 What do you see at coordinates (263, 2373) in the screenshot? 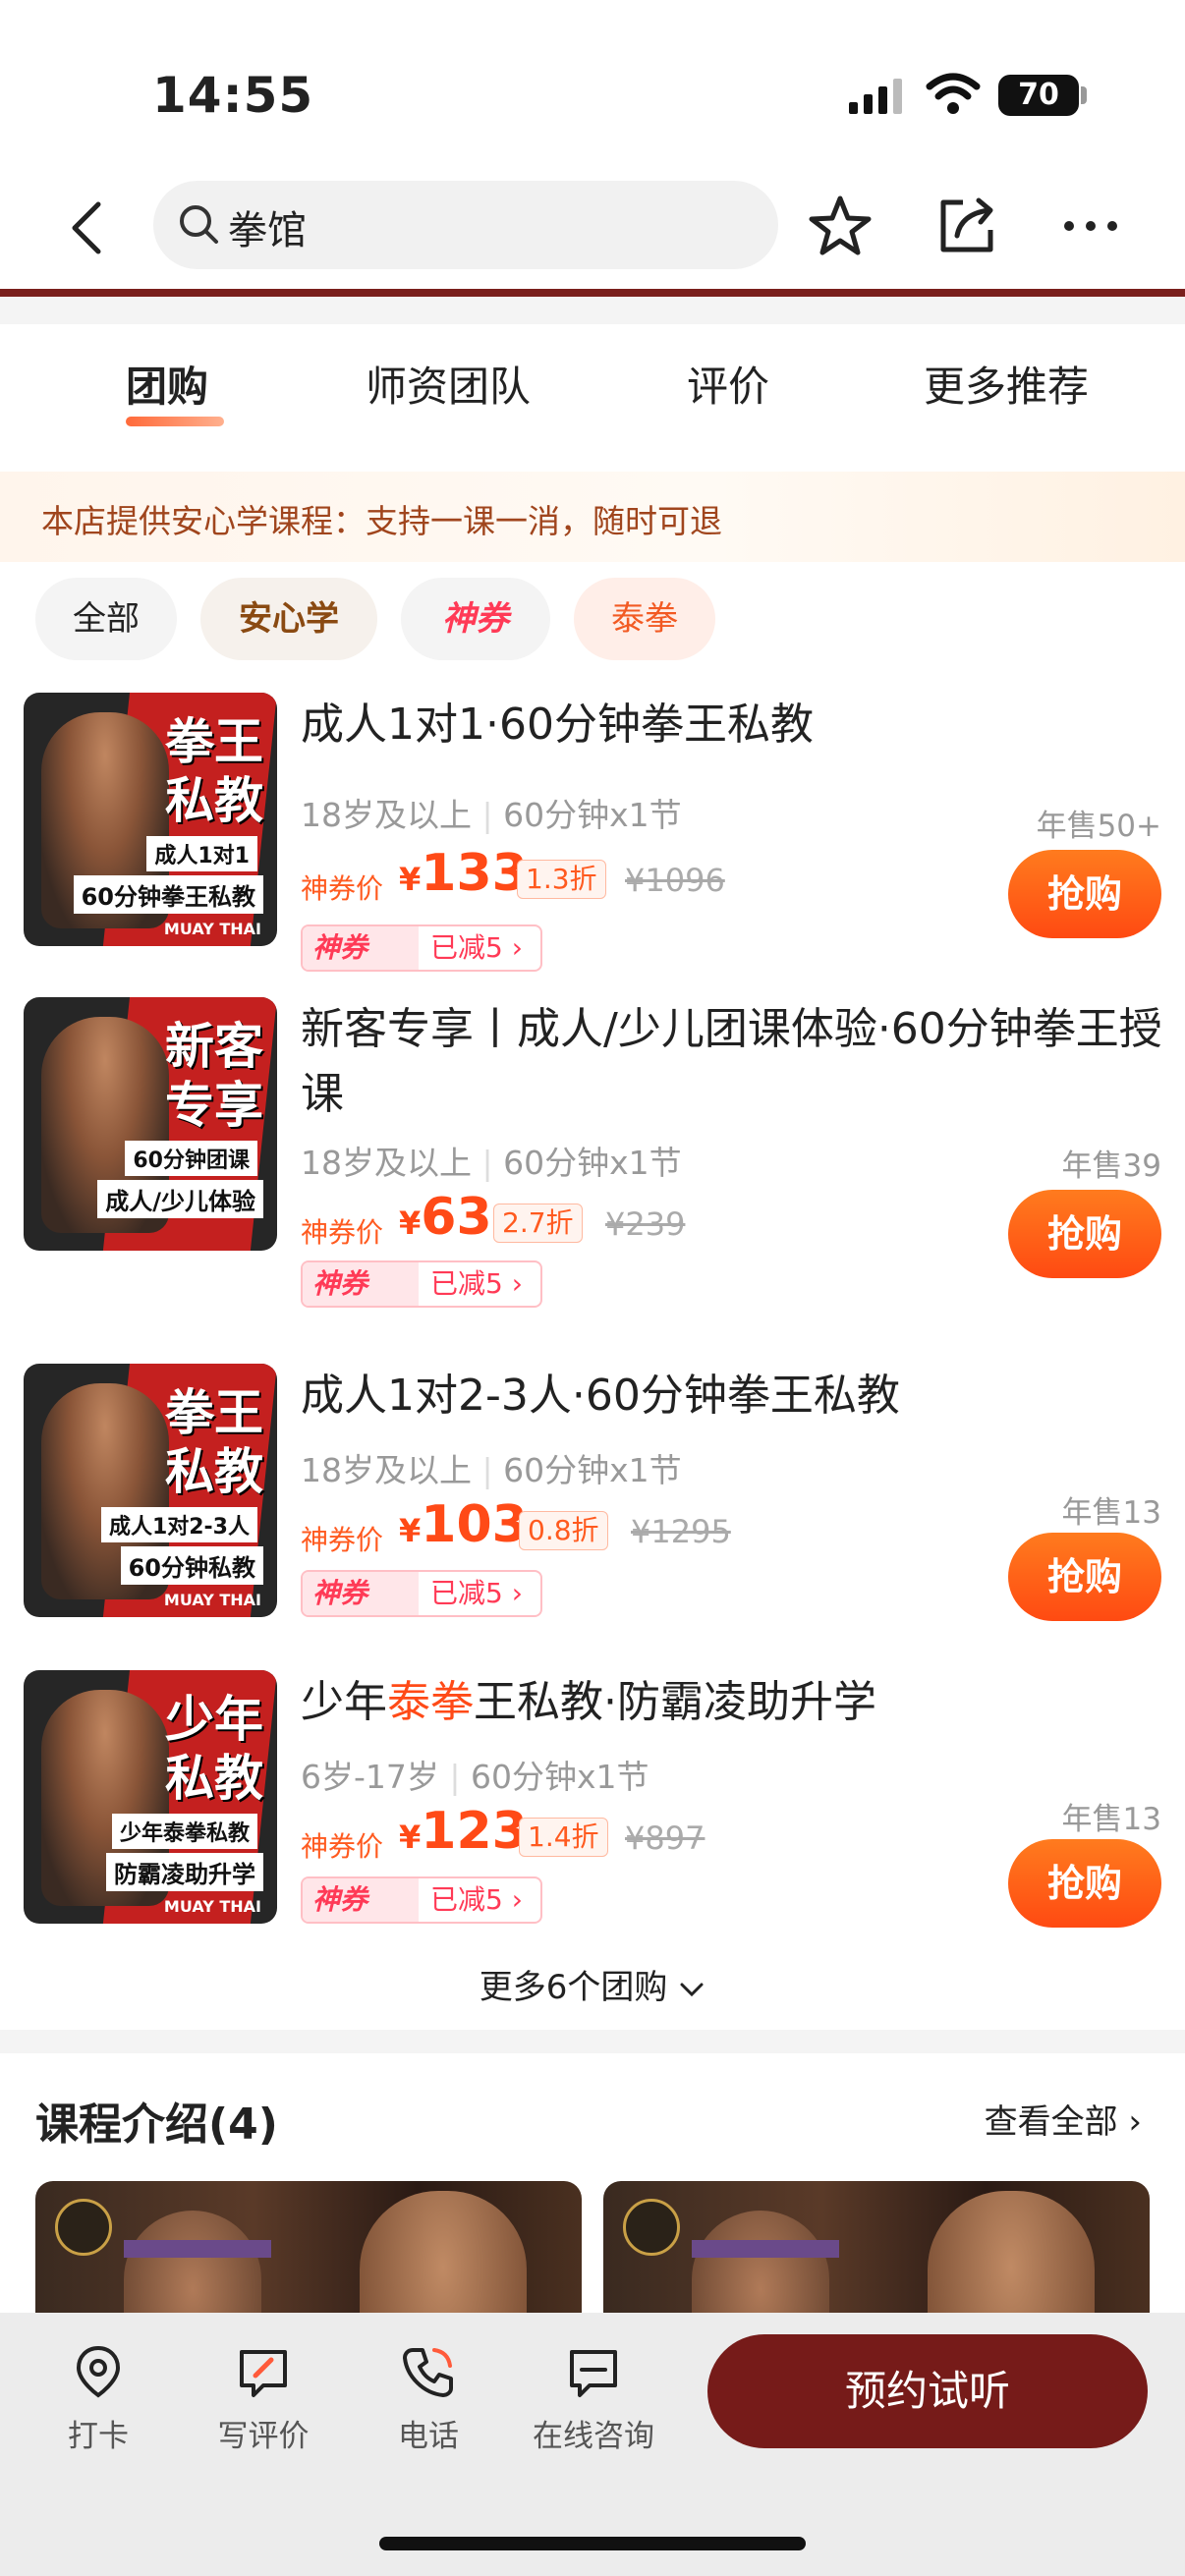
I see `edit-review-icon` at bounding box center [263, 2373].